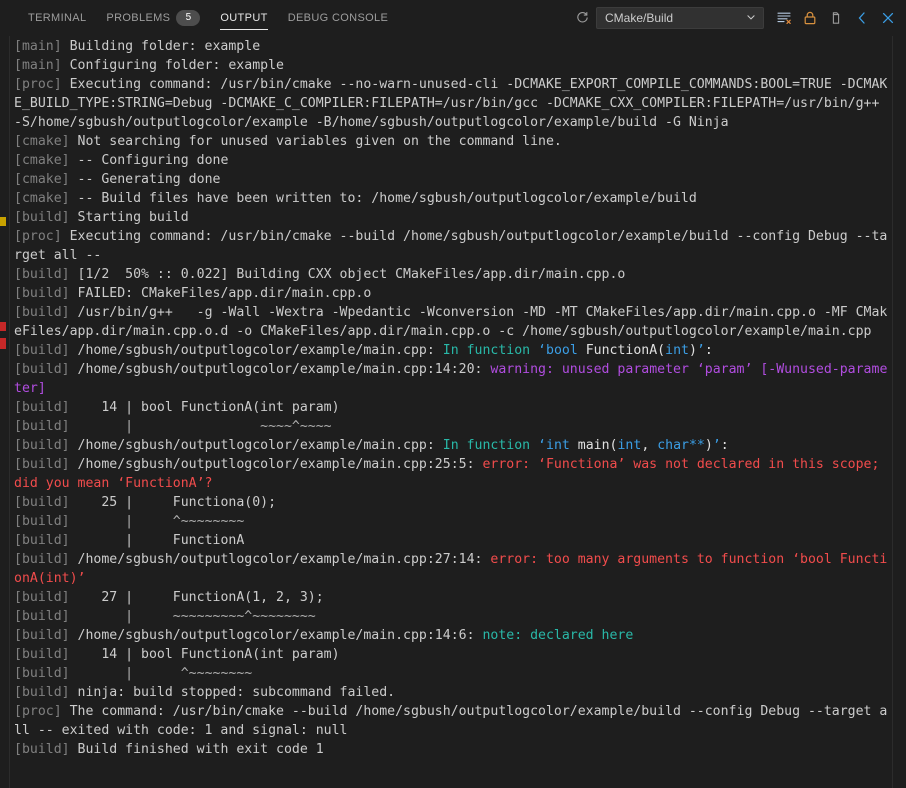 Image resolution: width=906 pixels, height=788 pixels. Describe the element at coordinates (582, 18) in the screenshot. I see `refresh-icon` at that location.